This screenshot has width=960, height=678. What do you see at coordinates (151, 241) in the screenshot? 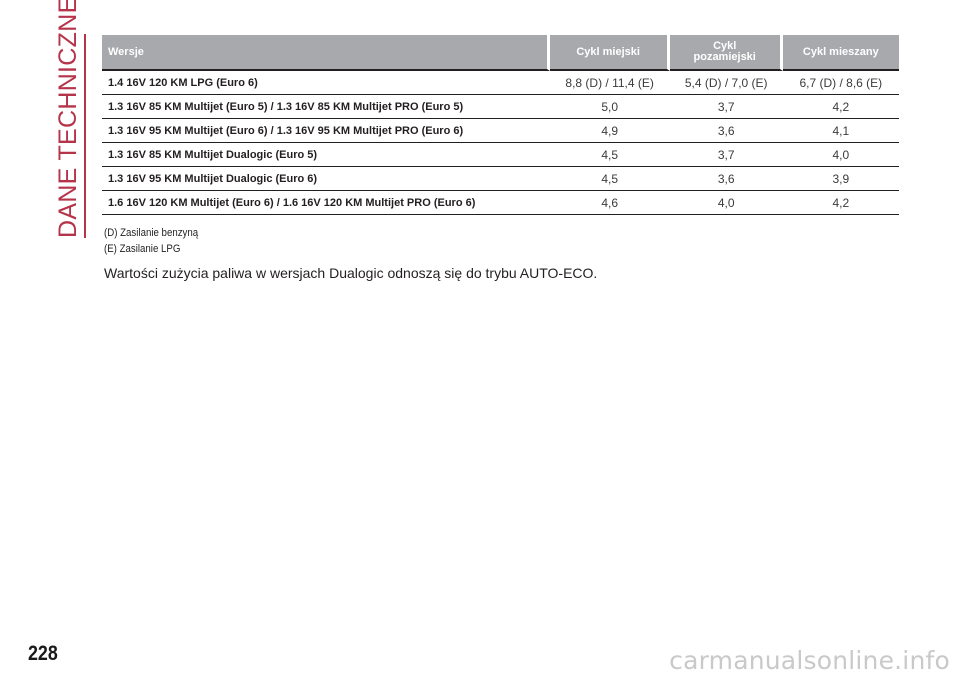
I see `footnotes: (D) Zasilanie benzyną (E) Zasilanie LPG` at bounding box center [151, 241].